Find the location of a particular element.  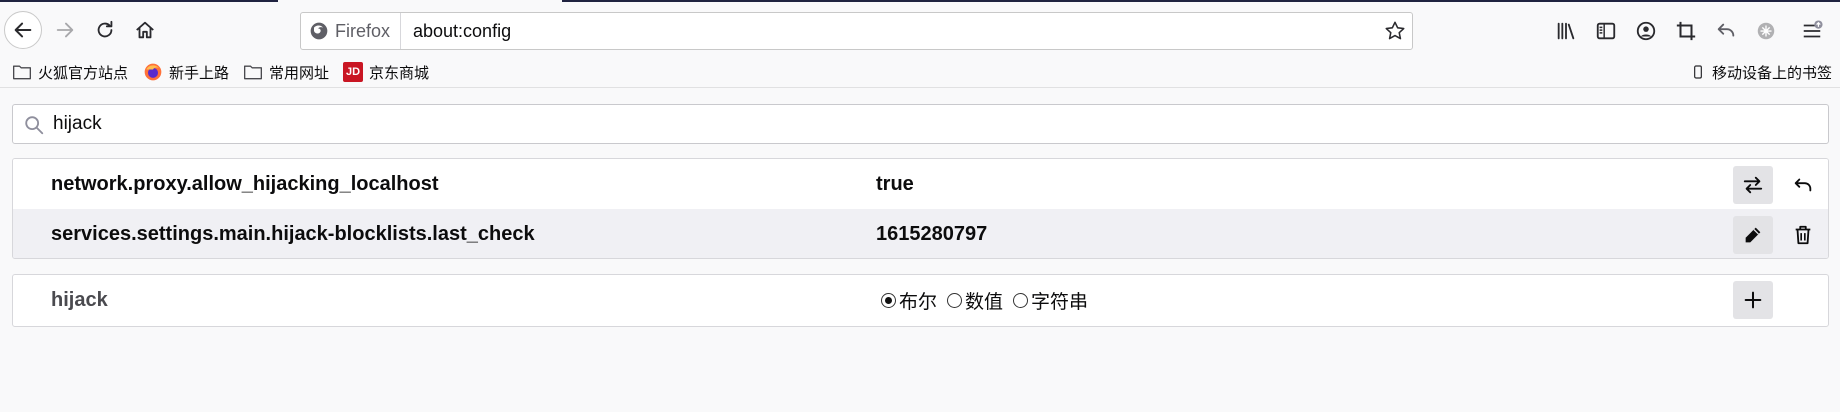

type-radio-group: 布尔 数值 字符串 is located at coordinates (984, 300).